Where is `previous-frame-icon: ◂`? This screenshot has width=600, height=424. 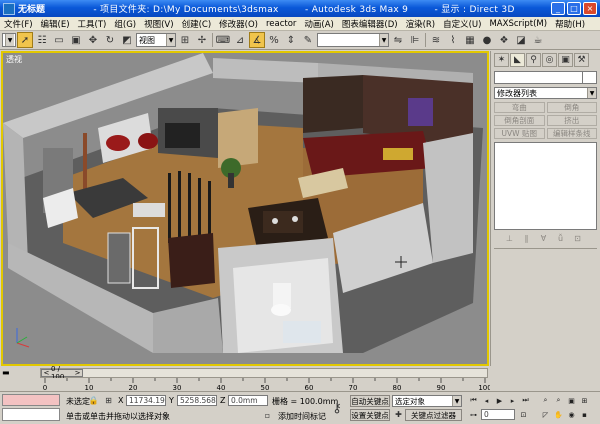 previous-frame-icon: ◂ is located at coordinates (486, 400).